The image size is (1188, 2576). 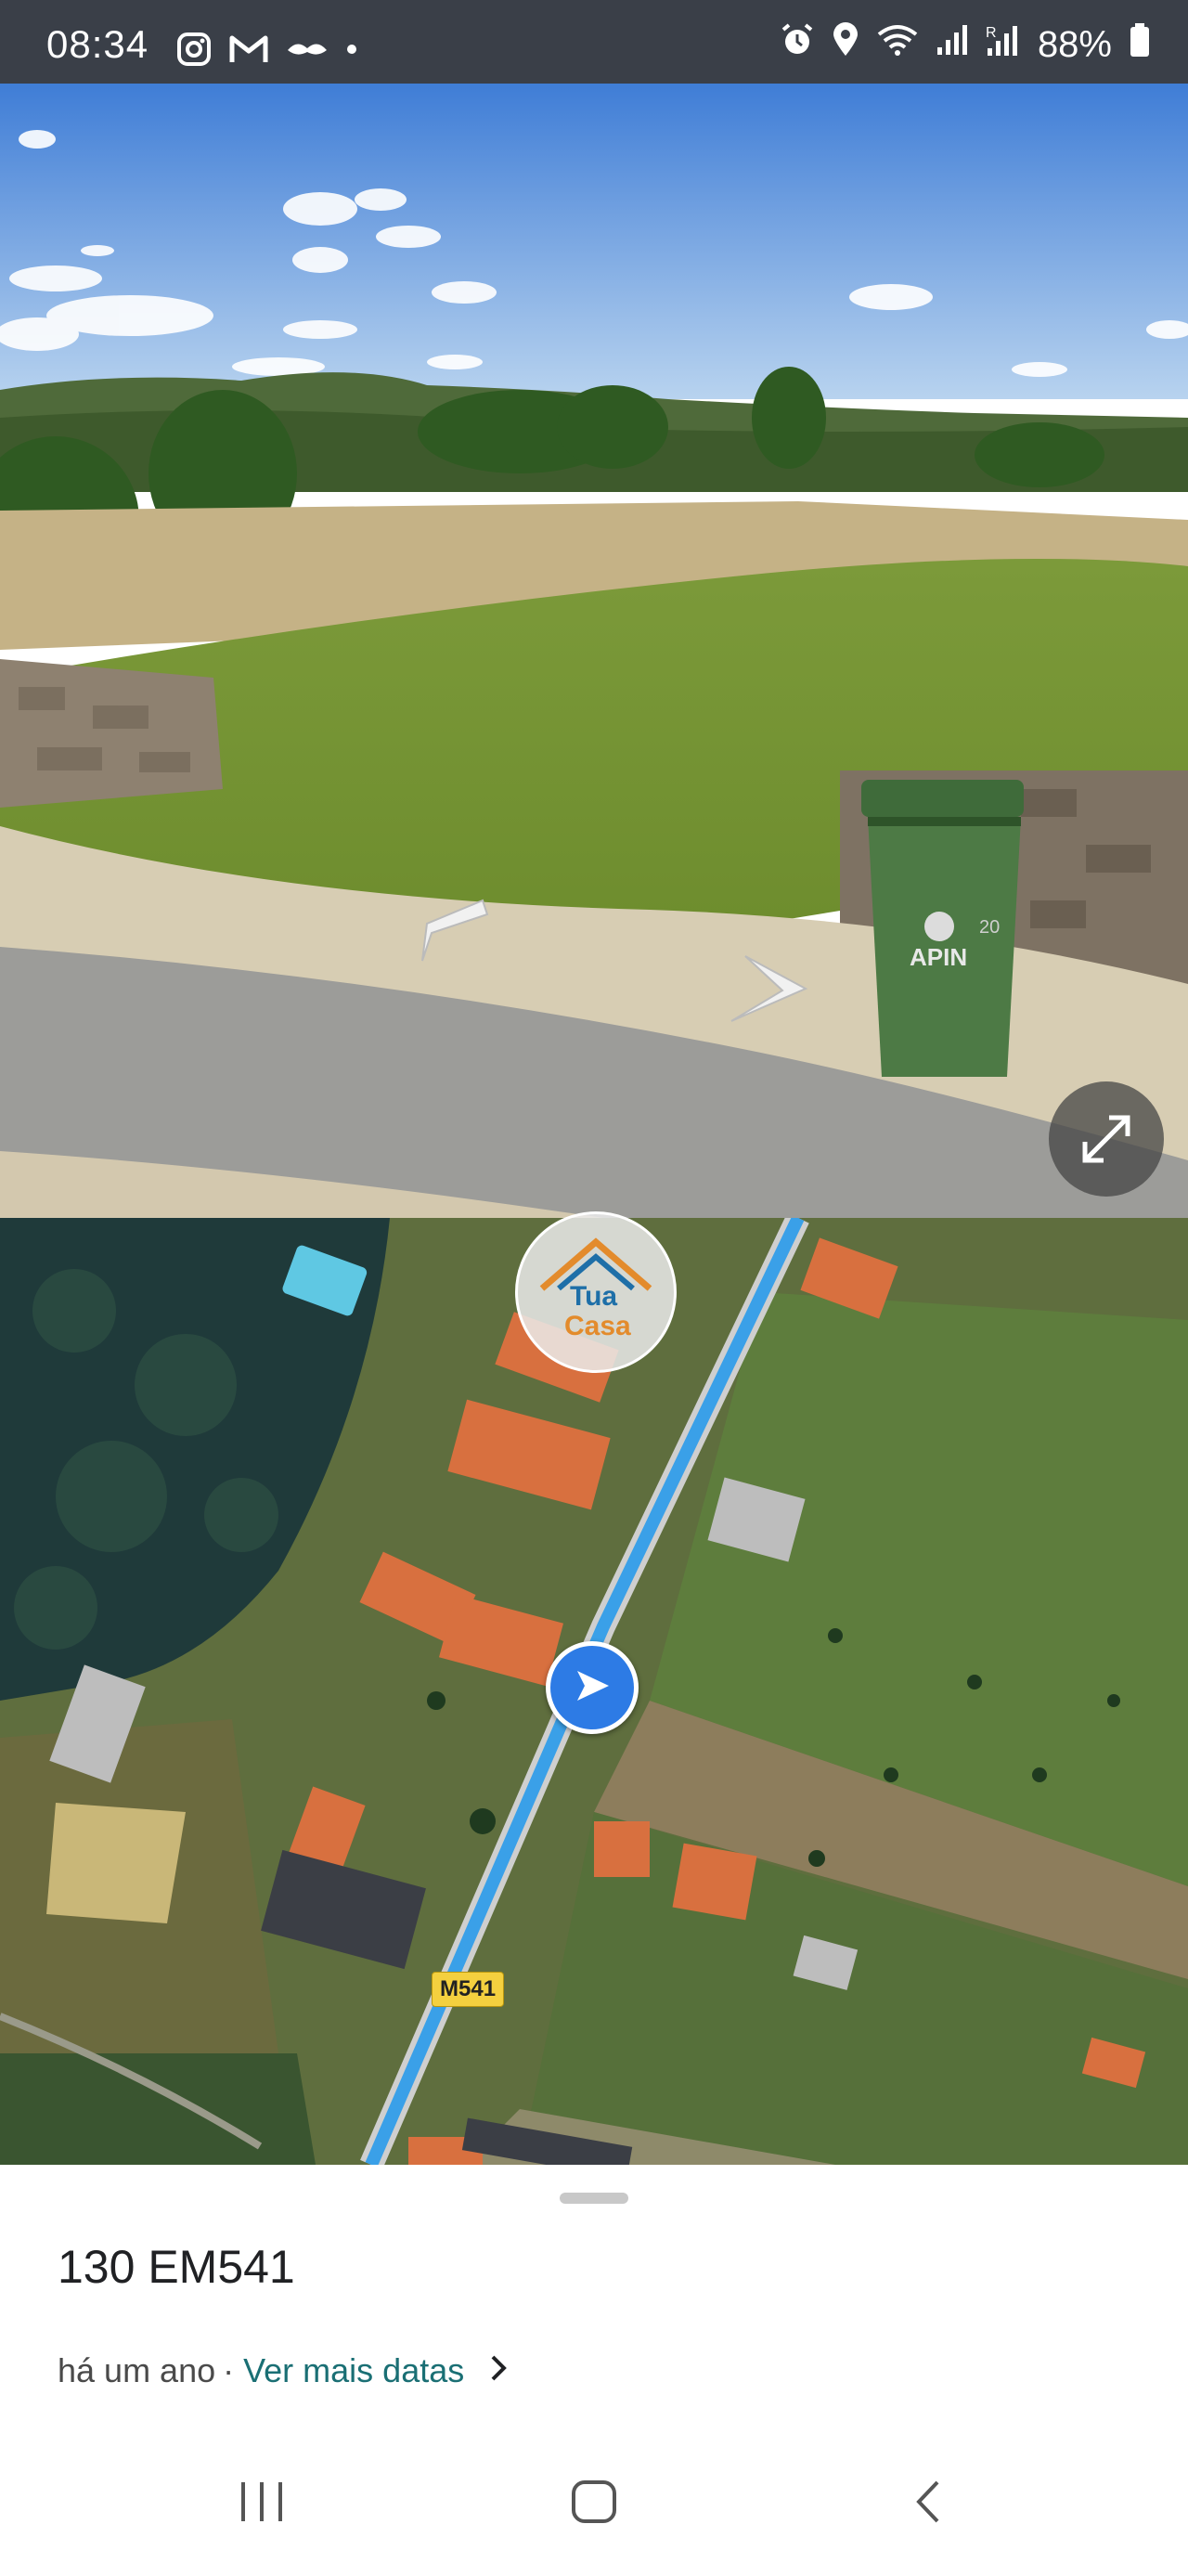 What do you see at coordinates (768, 988) in the screenshot?
I see `nav-arrow-right` at bounding box center [768, 988].